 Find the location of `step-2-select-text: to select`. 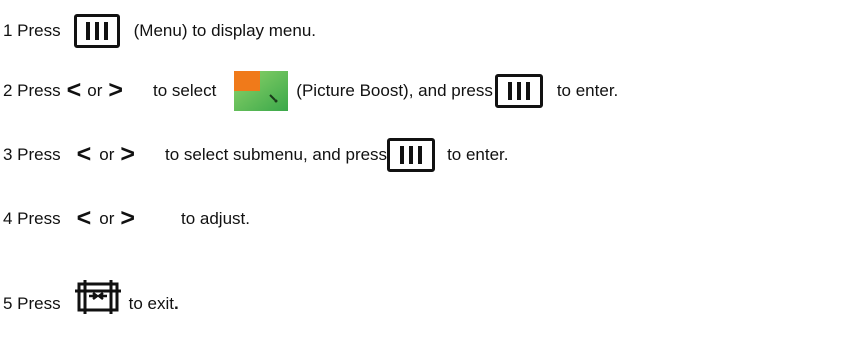

step-2-select-text: to select is located at coordinates (184, 90).